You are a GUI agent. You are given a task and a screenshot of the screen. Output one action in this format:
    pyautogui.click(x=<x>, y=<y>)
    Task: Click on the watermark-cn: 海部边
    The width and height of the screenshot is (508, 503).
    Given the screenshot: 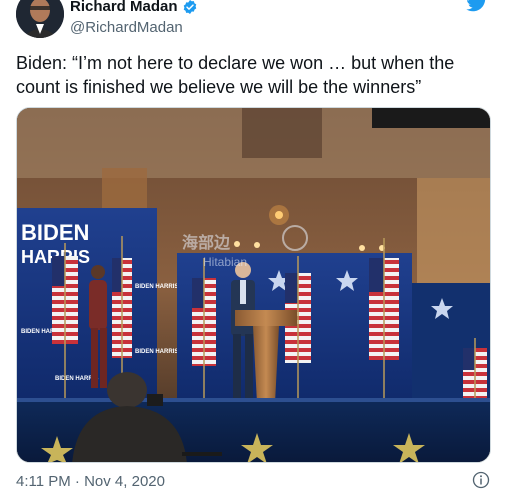 What is the action you would take?
    pyautogui.click(x=206, y=242)
    